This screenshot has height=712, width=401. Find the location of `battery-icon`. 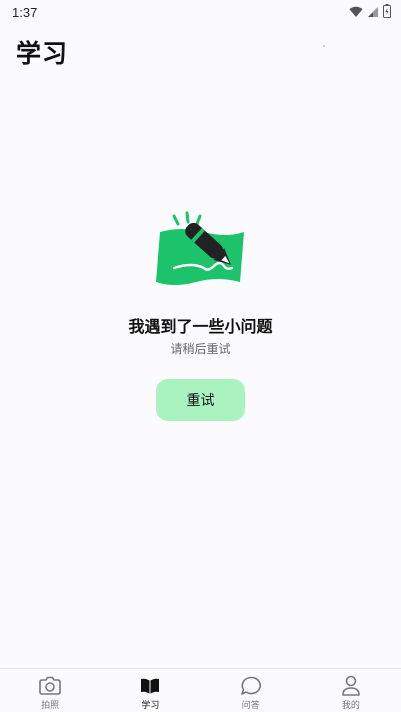

battery-icon is located at coordinates (387, 12).